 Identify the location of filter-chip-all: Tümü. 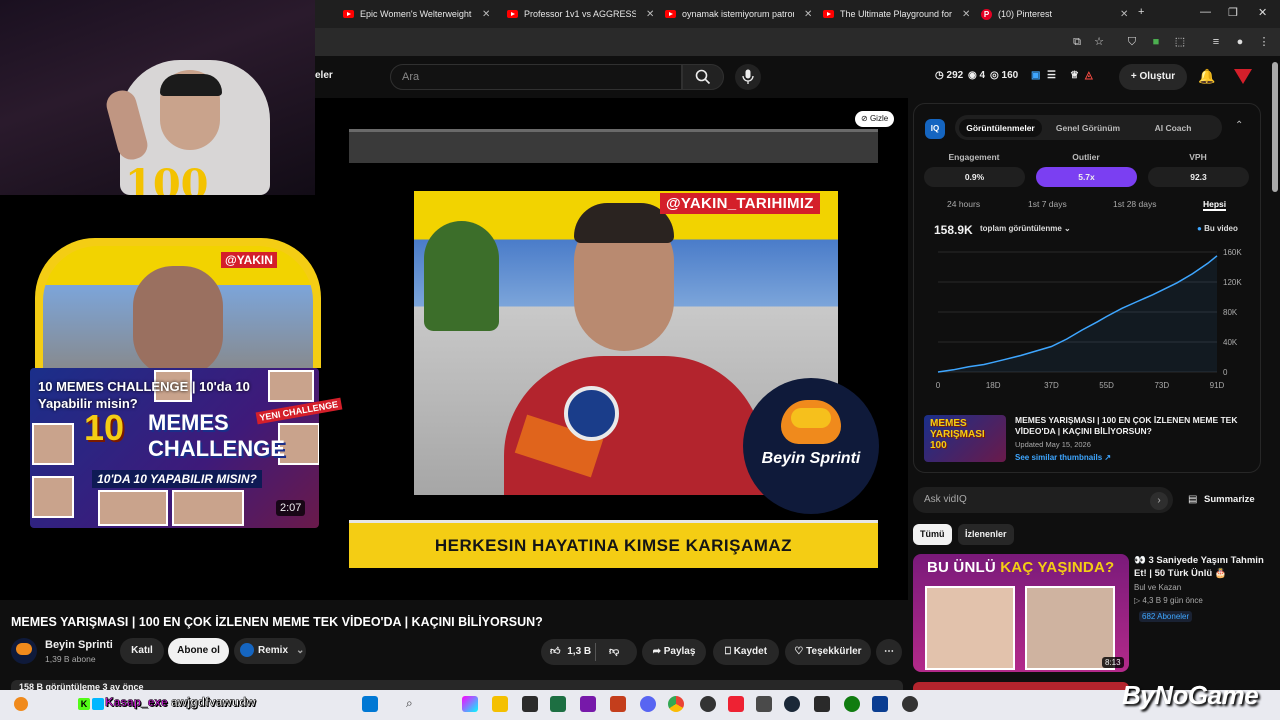
(932, 534).